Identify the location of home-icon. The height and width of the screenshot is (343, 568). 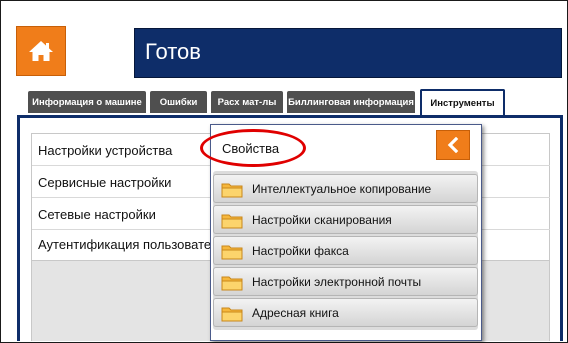
(41, 51).